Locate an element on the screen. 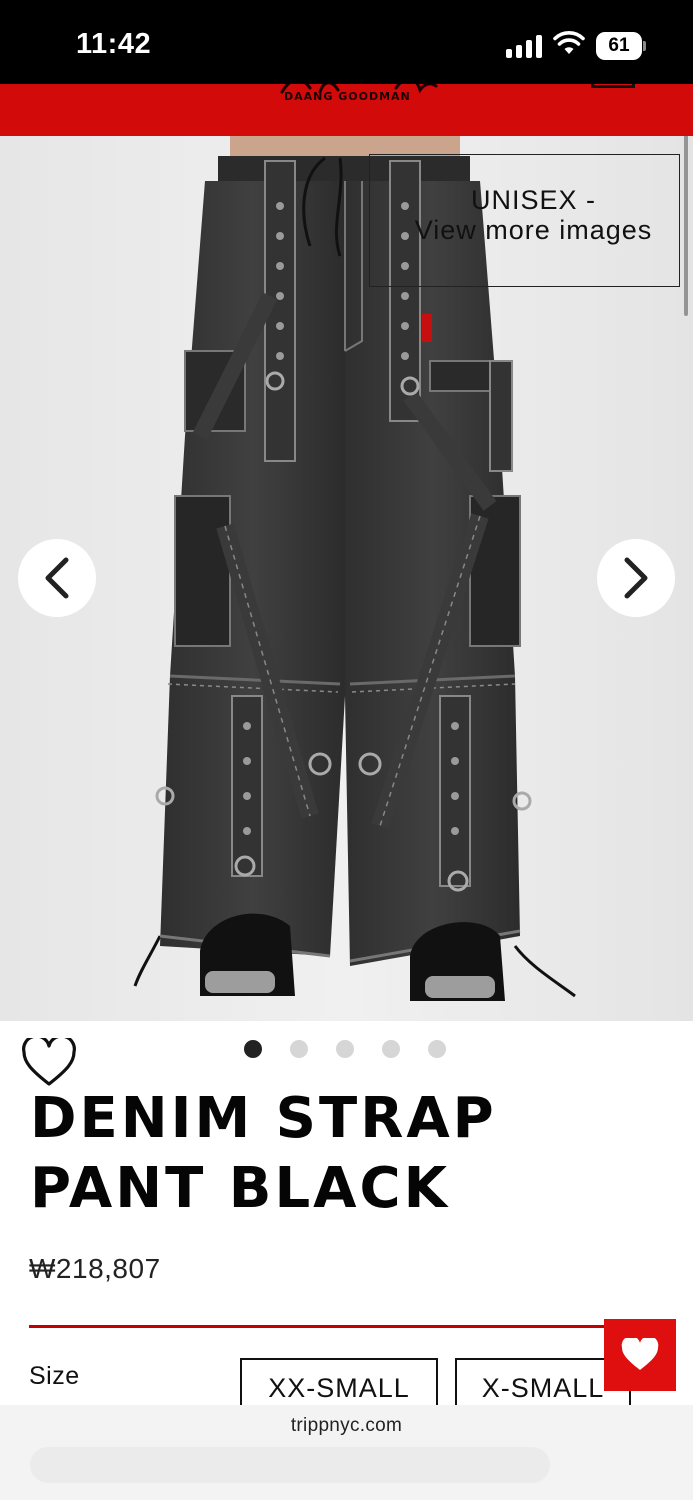 This screenshot has height=1500, width=693. toolbar-blur is located at coordinates (290, 1465).